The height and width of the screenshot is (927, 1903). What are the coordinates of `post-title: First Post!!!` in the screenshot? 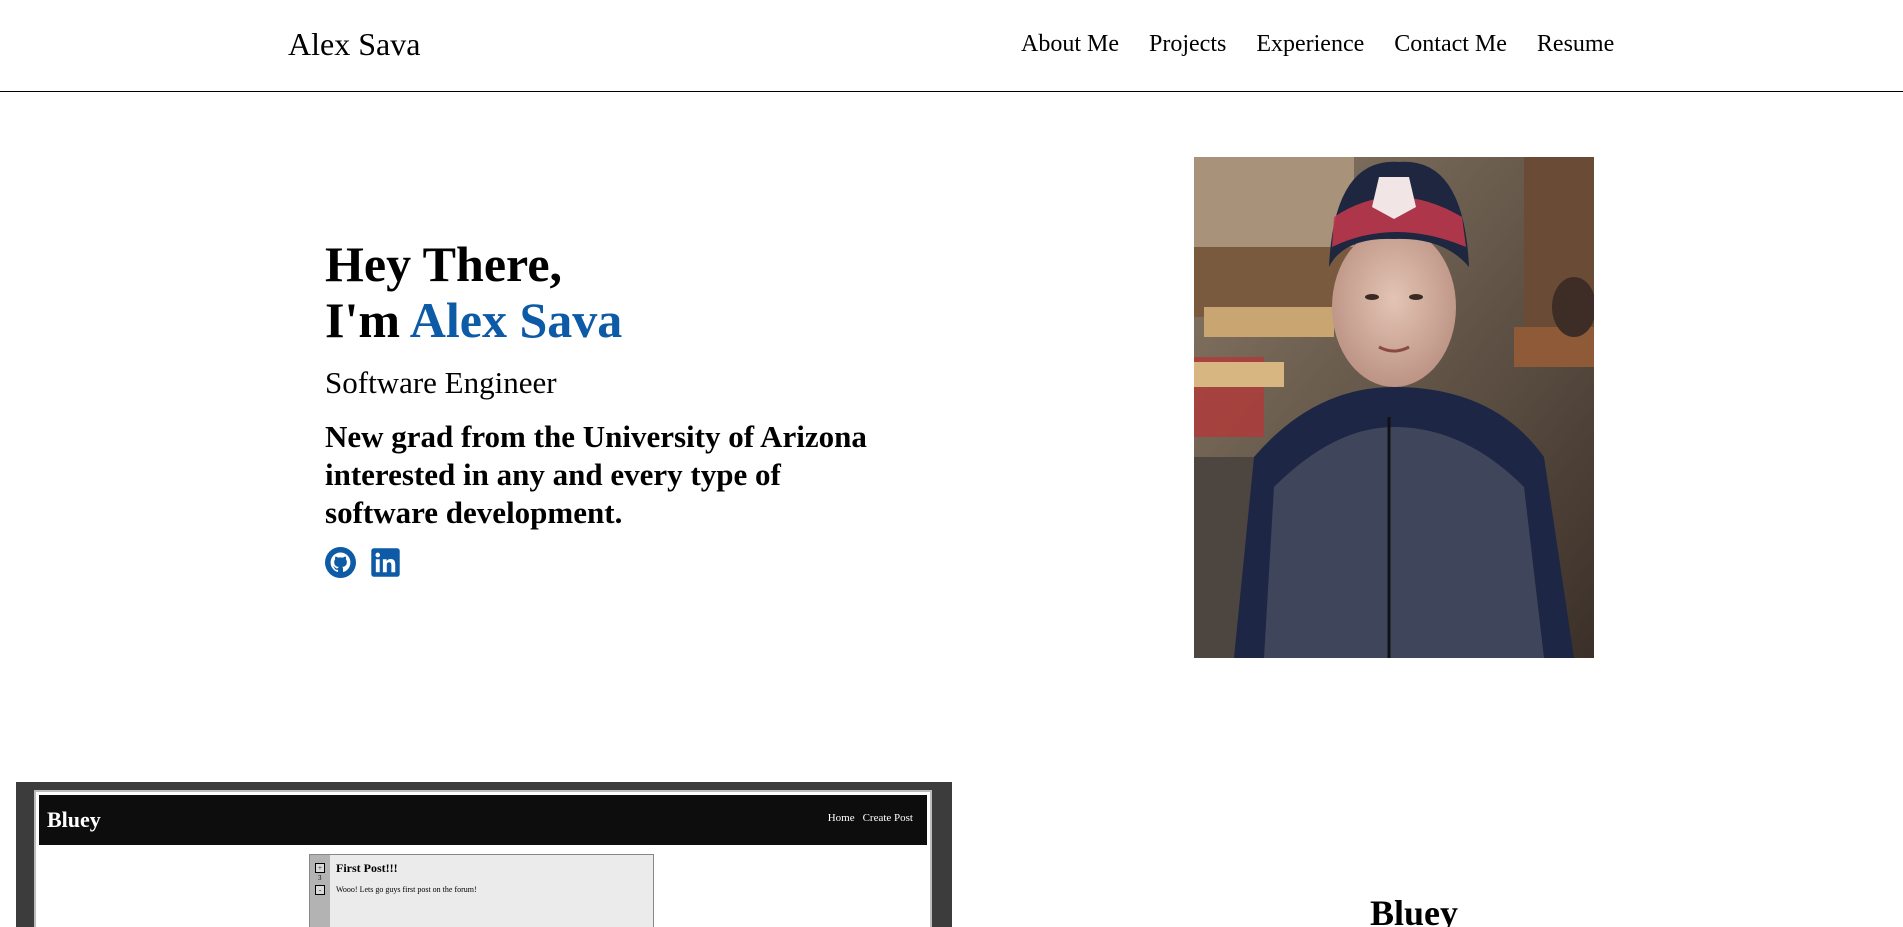 It's located at (367, 868).